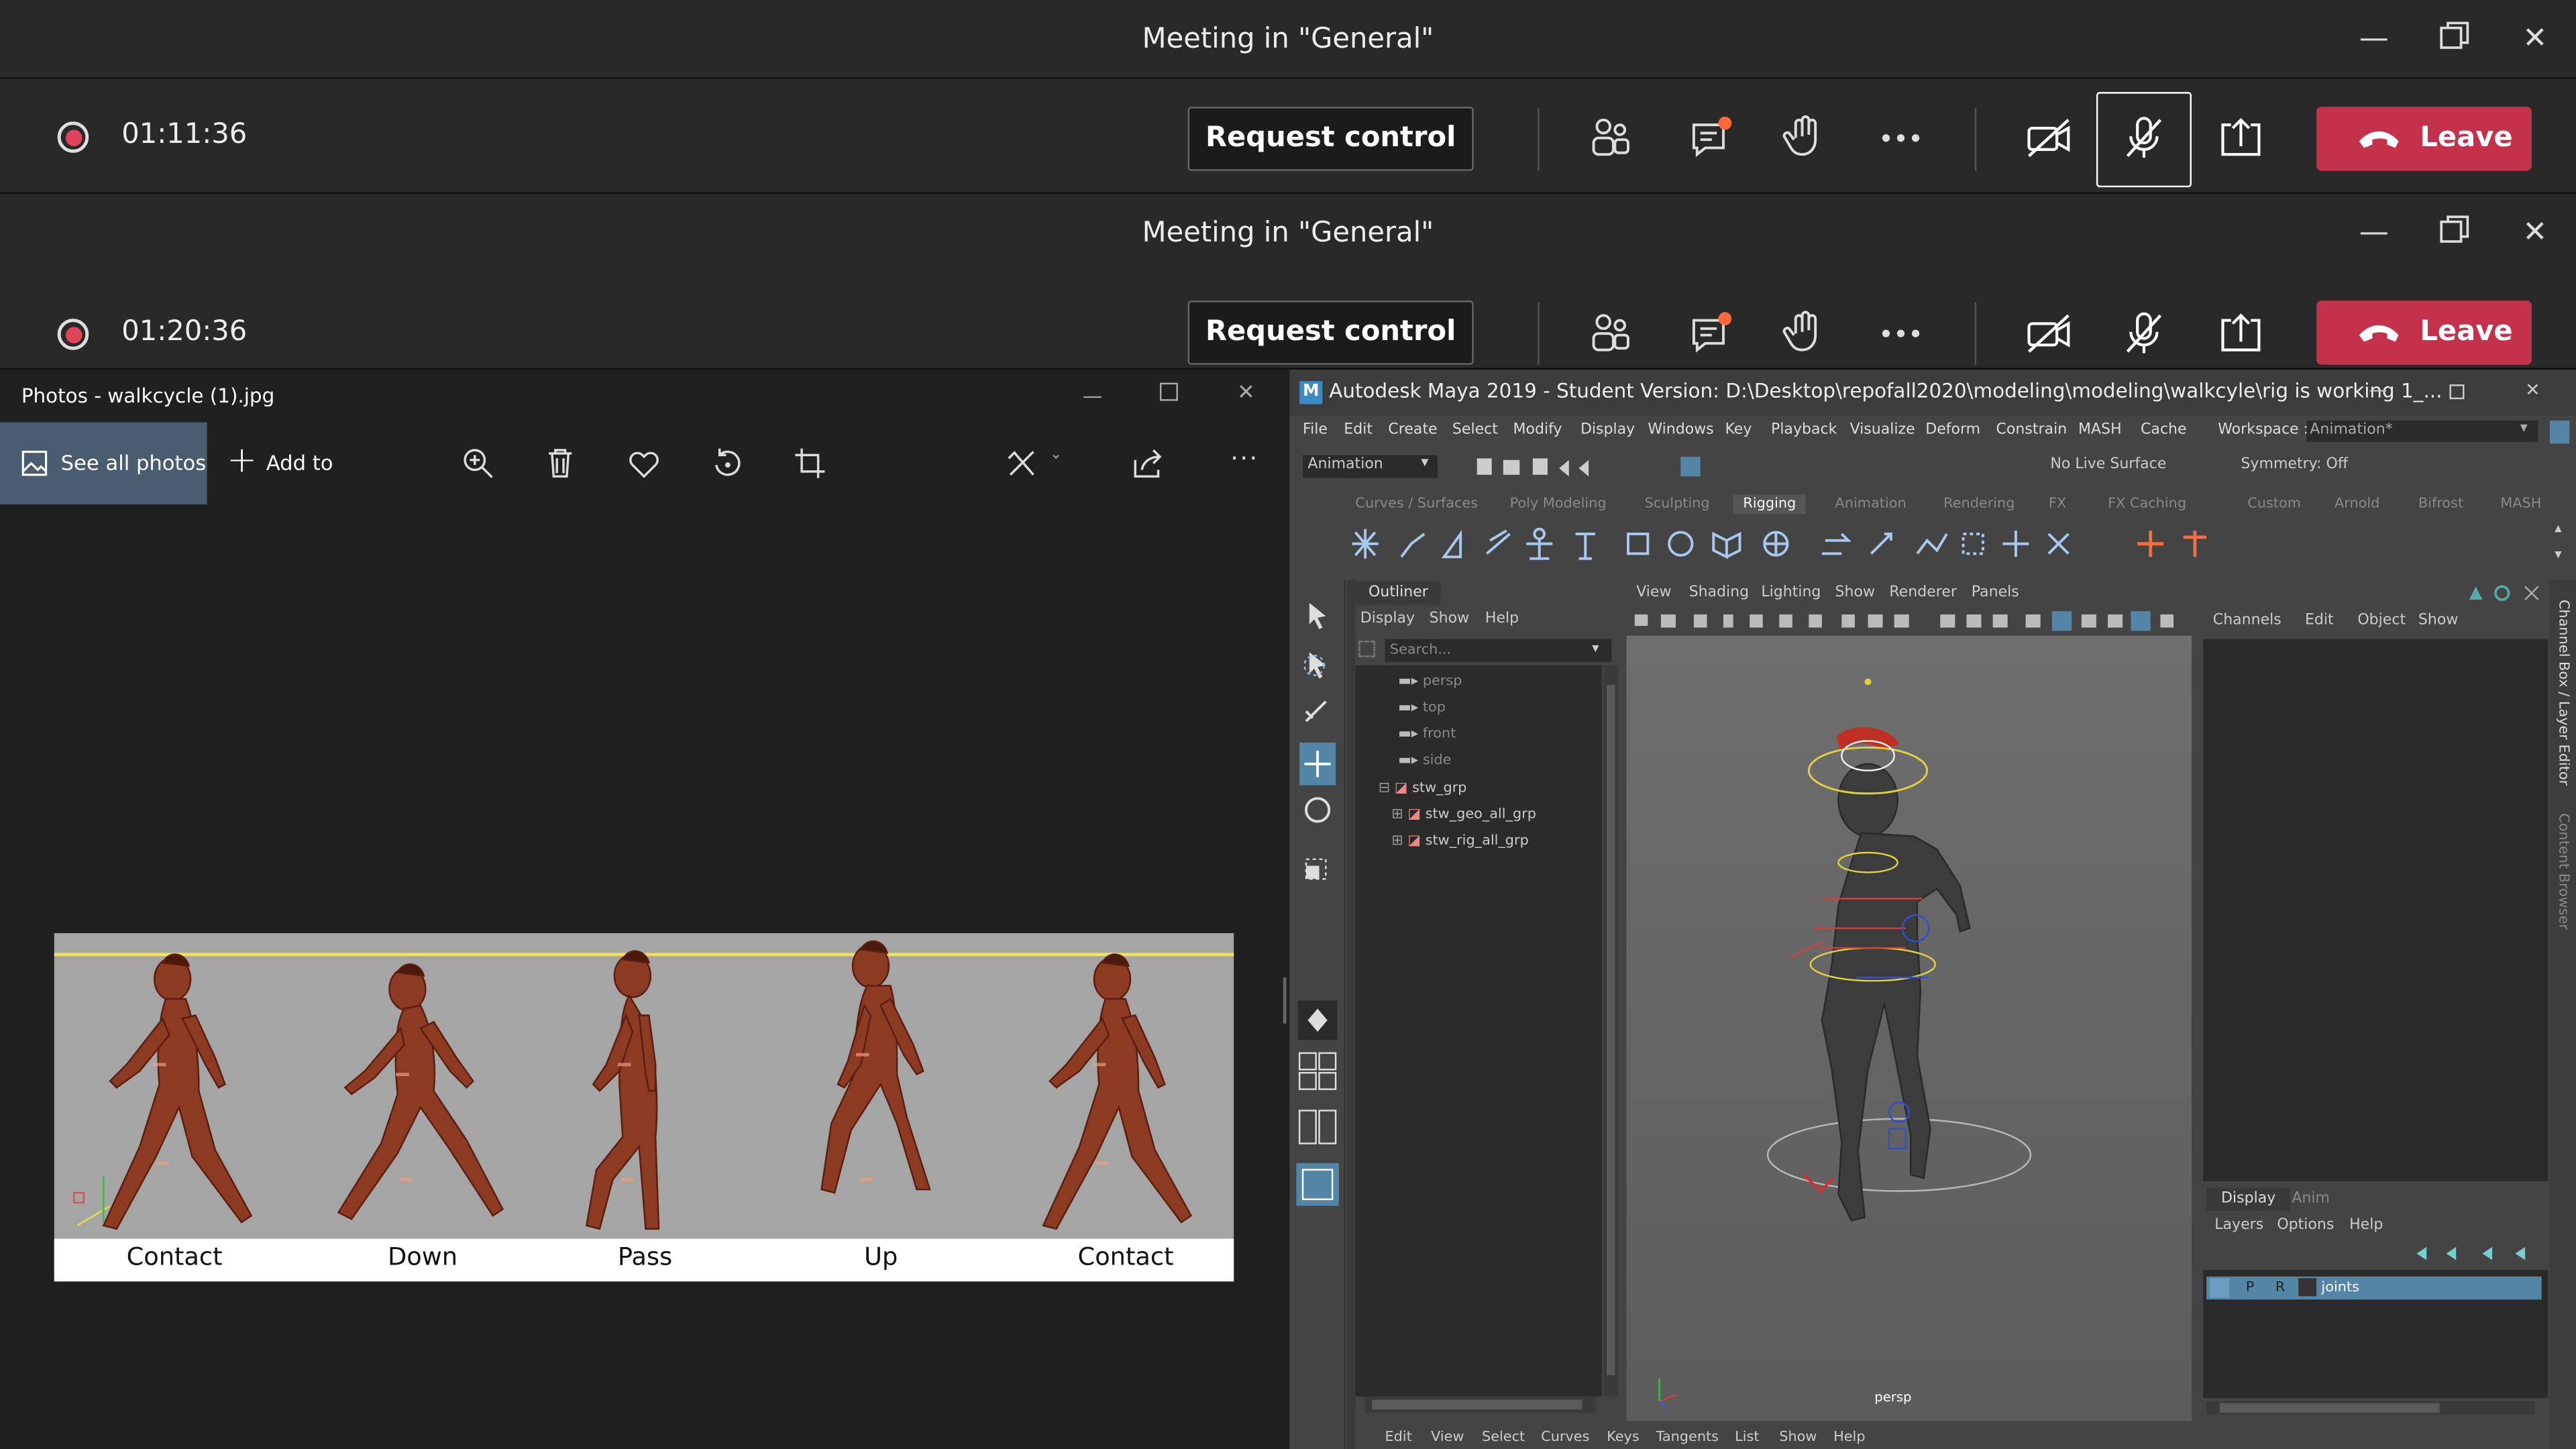  Describe the element at coordinates (103, 463) in the screenshot. I see `see-all-photos-button: See all photos` at that location.